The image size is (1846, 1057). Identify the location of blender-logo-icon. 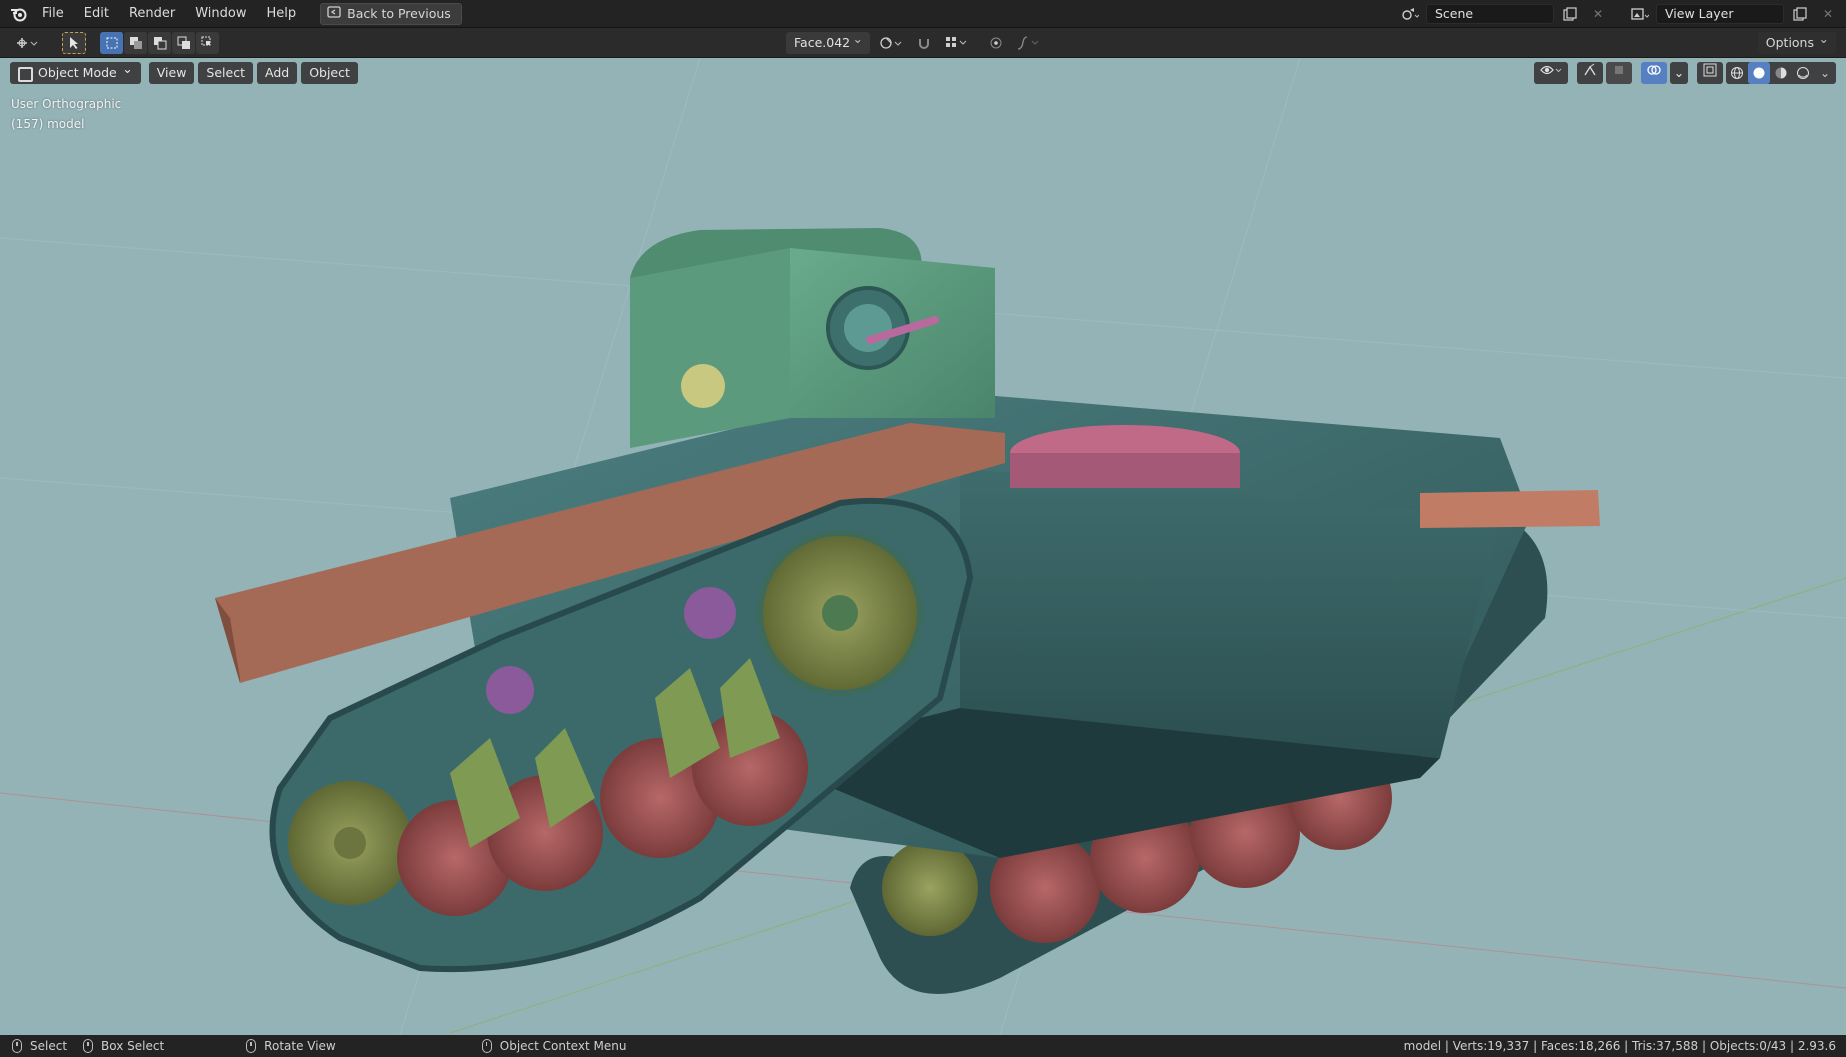
(19, 14).